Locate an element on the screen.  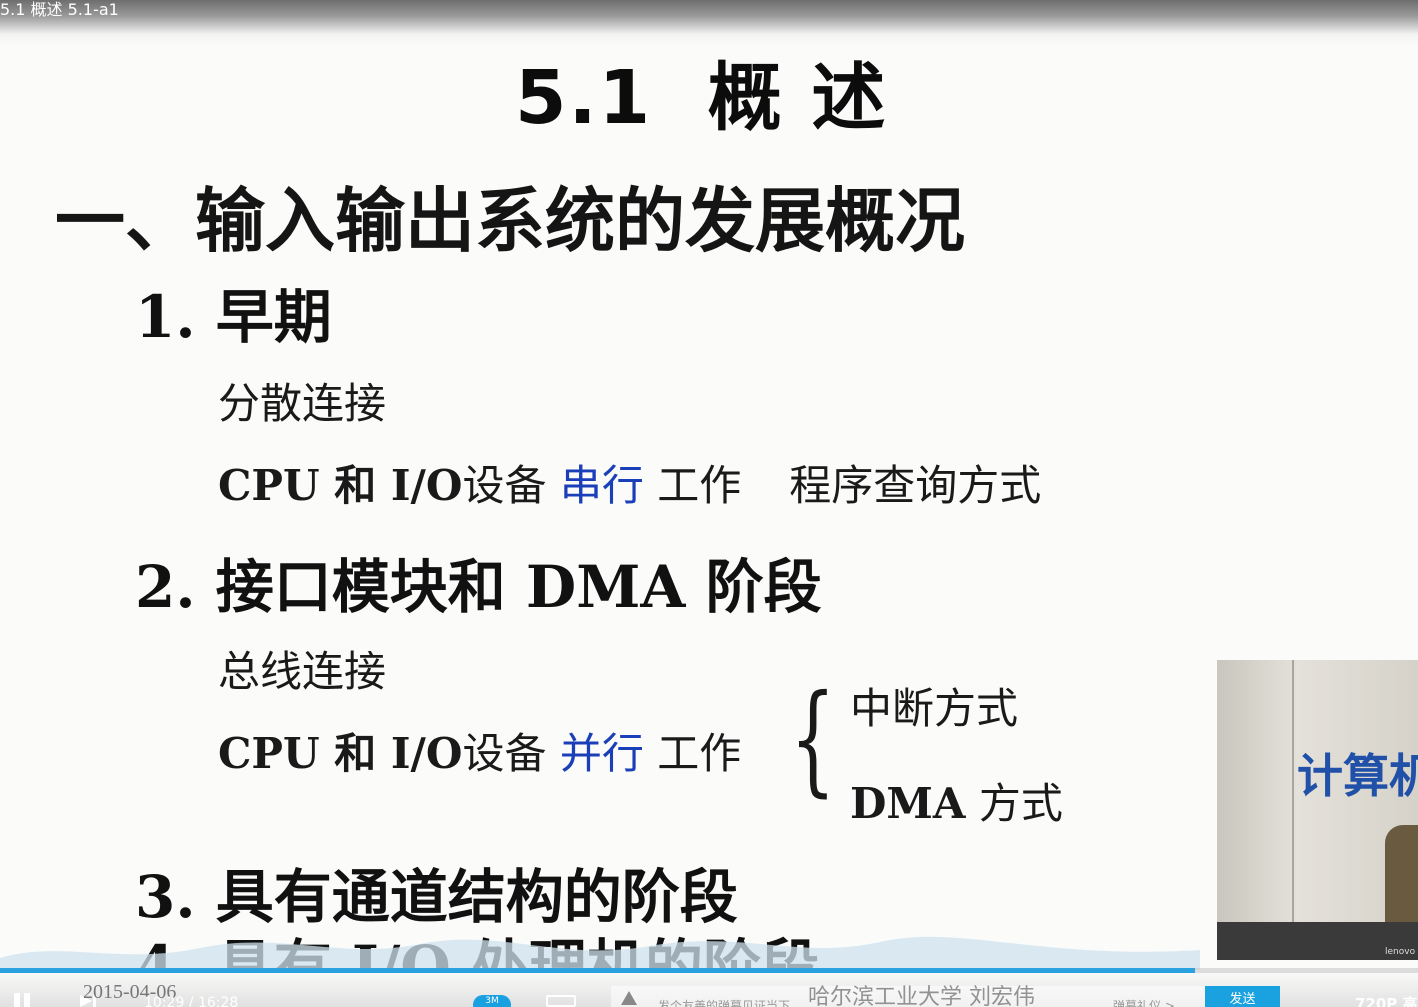
section-2-connection: 总线连接 is located at coordinates (302, 671).